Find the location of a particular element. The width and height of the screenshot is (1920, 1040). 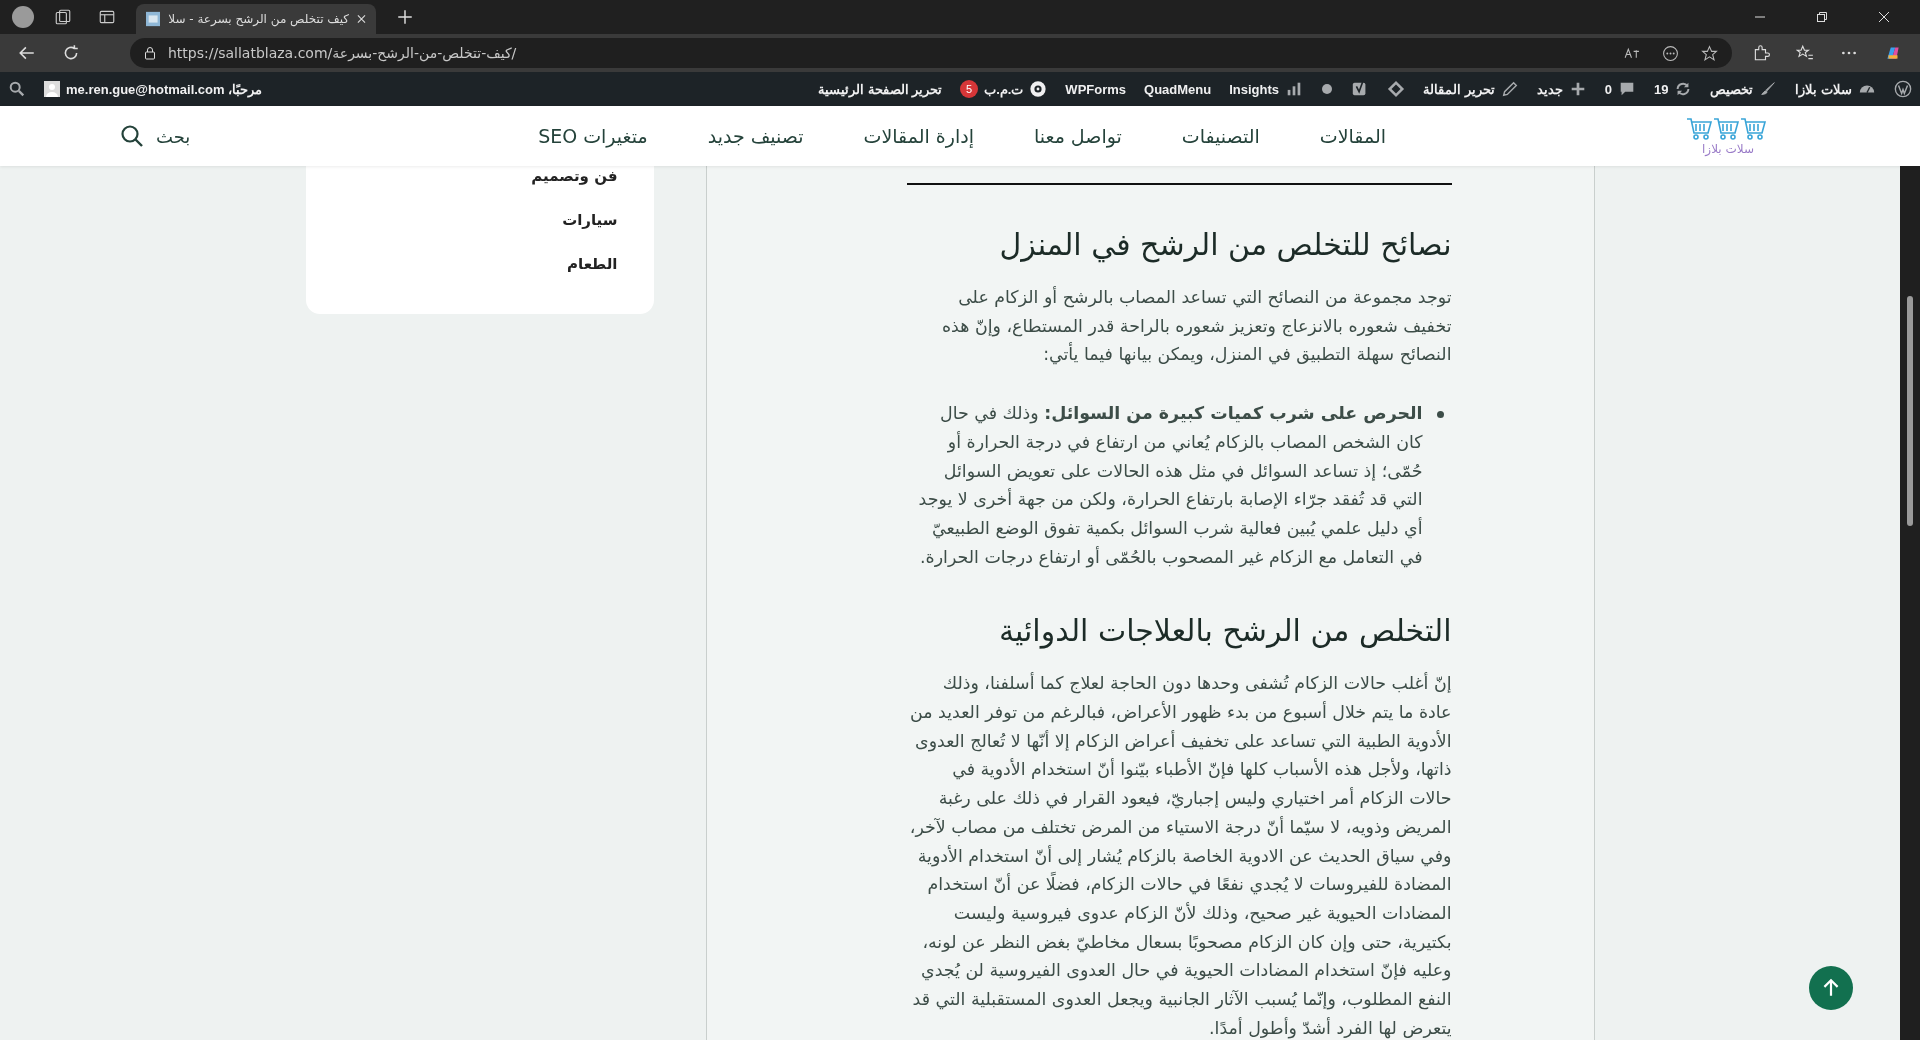

avatar-icon is located at coordinates (52, 89).